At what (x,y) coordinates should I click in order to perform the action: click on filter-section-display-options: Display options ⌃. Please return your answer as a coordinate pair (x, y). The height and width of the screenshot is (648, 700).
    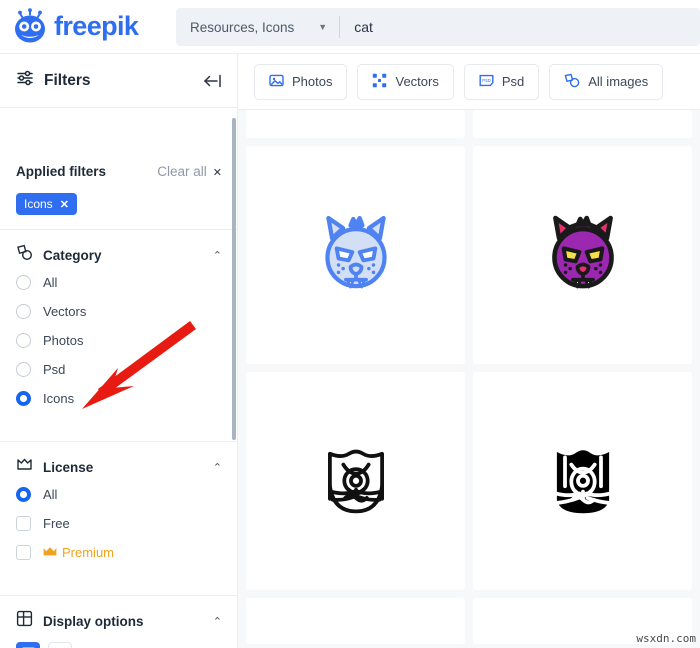
    Looking at the image, I should click on (119, 621).